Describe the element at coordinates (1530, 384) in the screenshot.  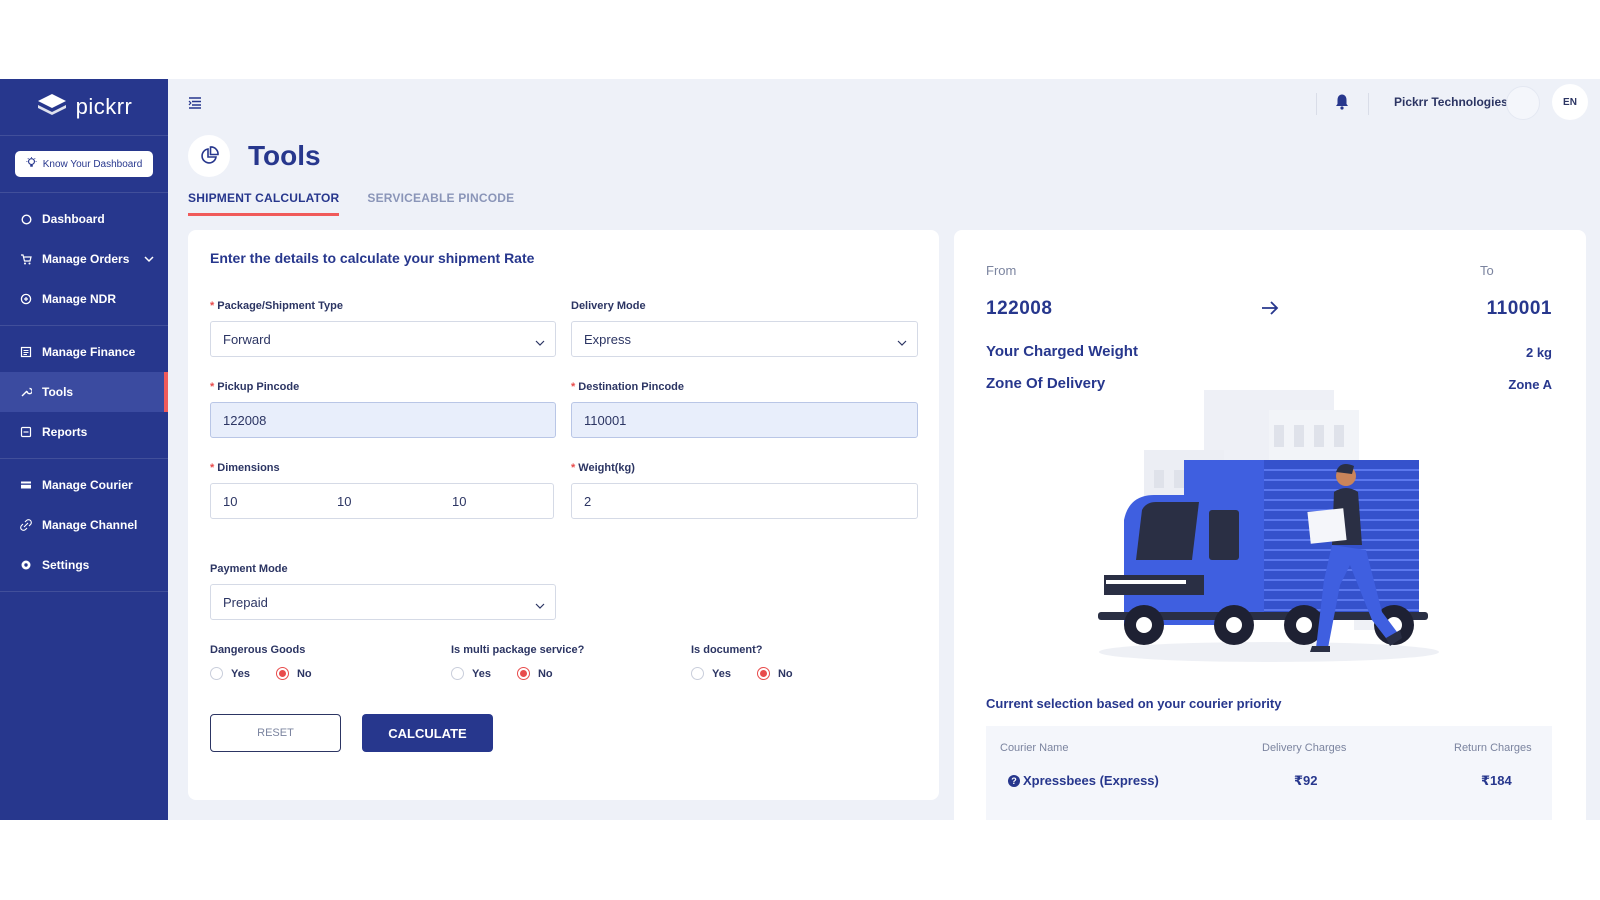
I see `zone-value: Zone A` at that location.